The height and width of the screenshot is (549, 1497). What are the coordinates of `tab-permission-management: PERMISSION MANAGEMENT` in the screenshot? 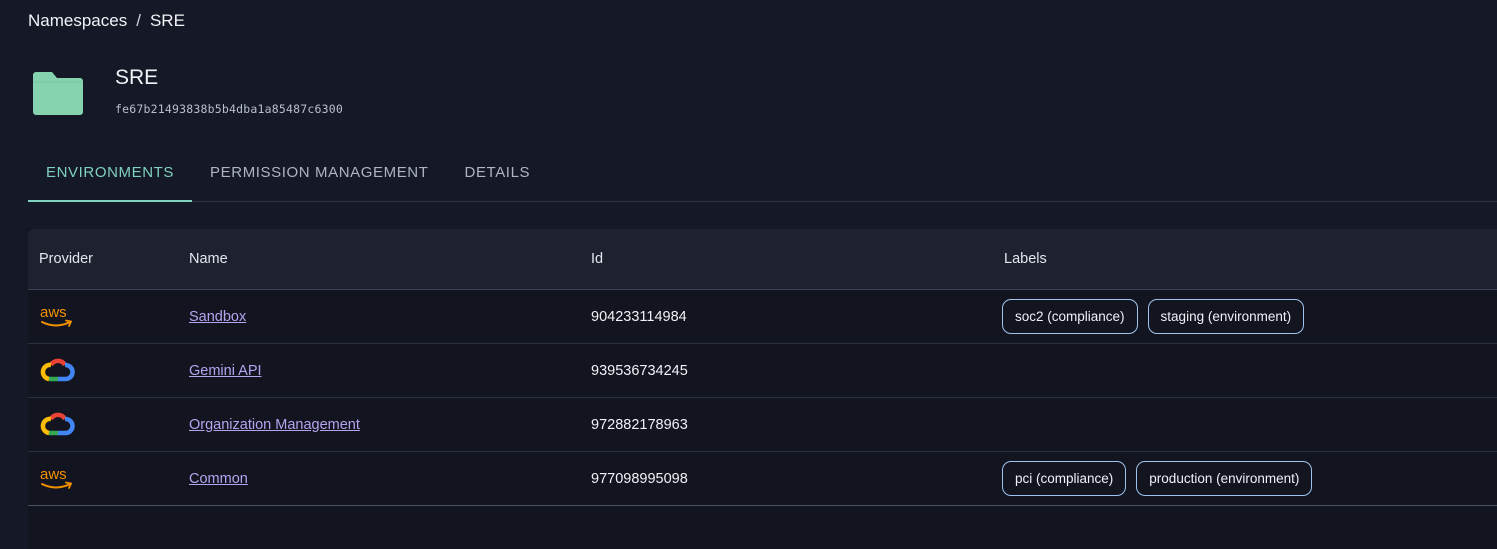 It's located at (319, 175).